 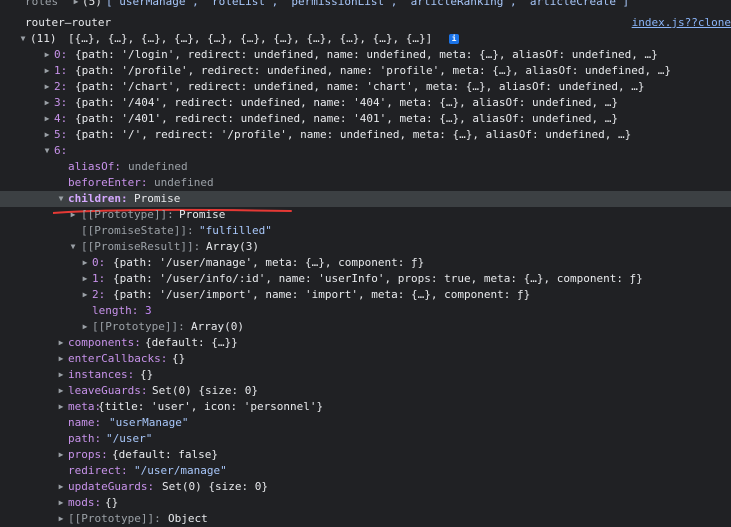 What do you see at coordinates (365, 455) in the screenshot?
I see `prop-props: ▶ props: {default: false}` at bounding box center [365, 455].